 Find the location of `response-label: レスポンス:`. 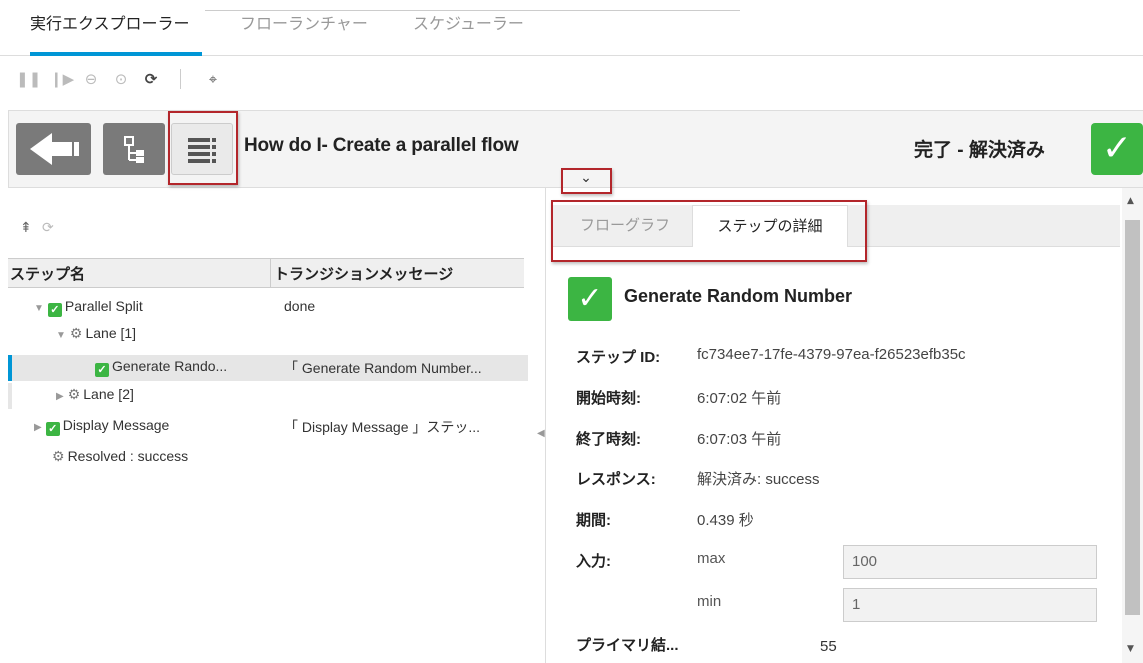

response-label: レスポンス: is located at coordinates (616, 479).